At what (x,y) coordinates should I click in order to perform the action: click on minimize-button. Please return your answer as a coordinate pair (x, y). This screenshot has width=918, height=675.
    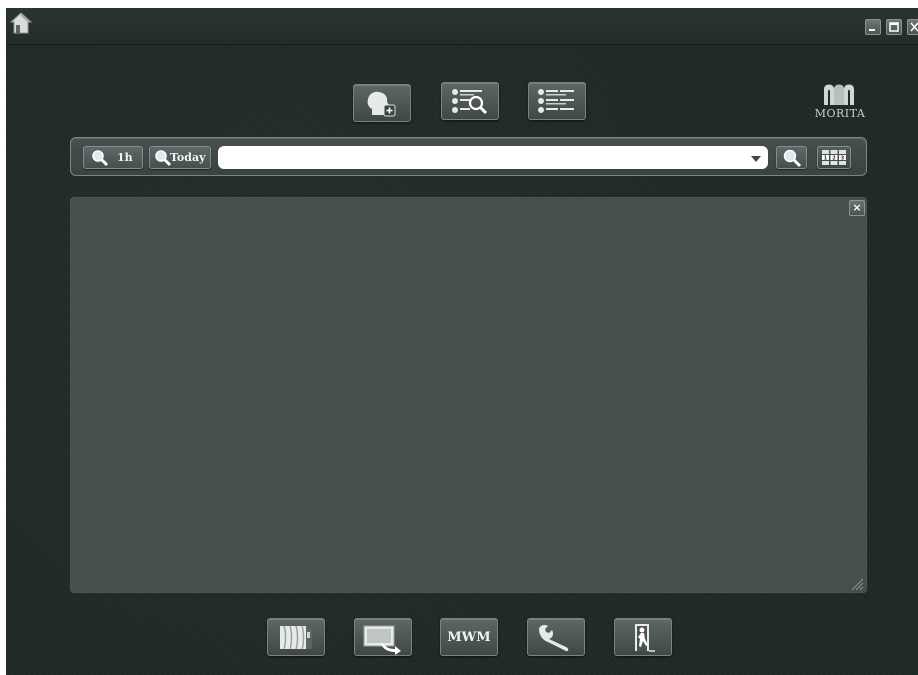
    Looking at the image, I should click on (873, 27).